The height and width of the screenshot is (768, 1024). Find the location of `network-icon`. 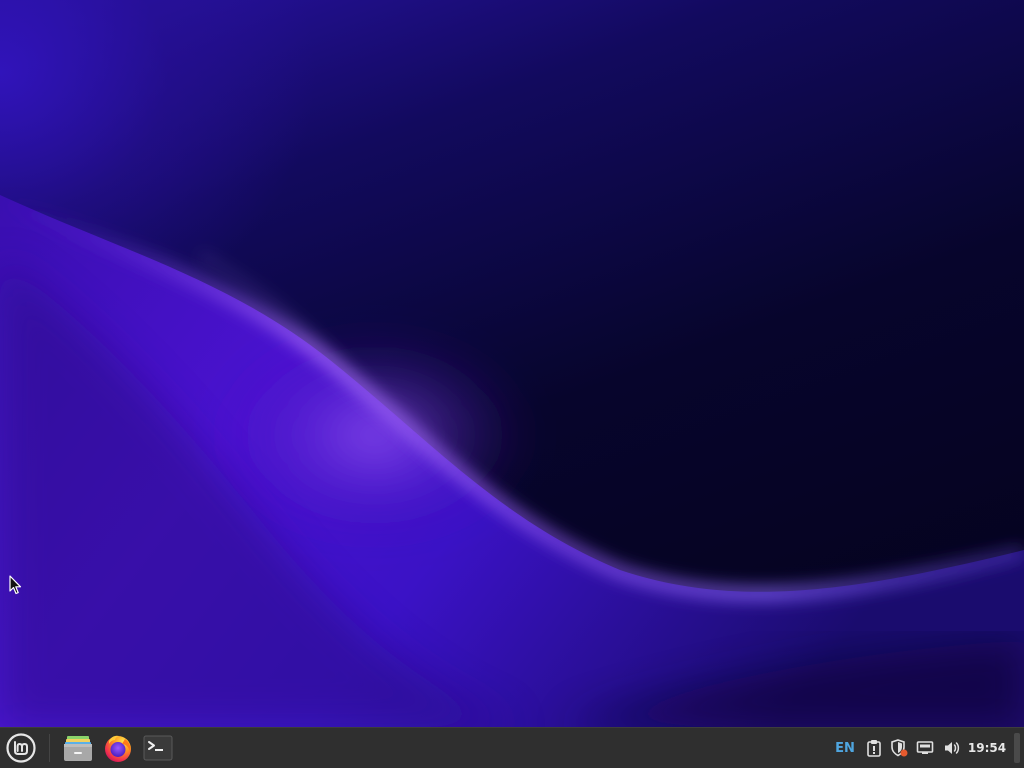

network-icon is located at coordinates (925, 747).